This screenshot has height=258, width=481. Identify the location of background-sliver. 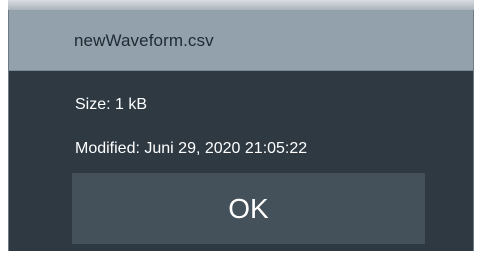
(241, 5).